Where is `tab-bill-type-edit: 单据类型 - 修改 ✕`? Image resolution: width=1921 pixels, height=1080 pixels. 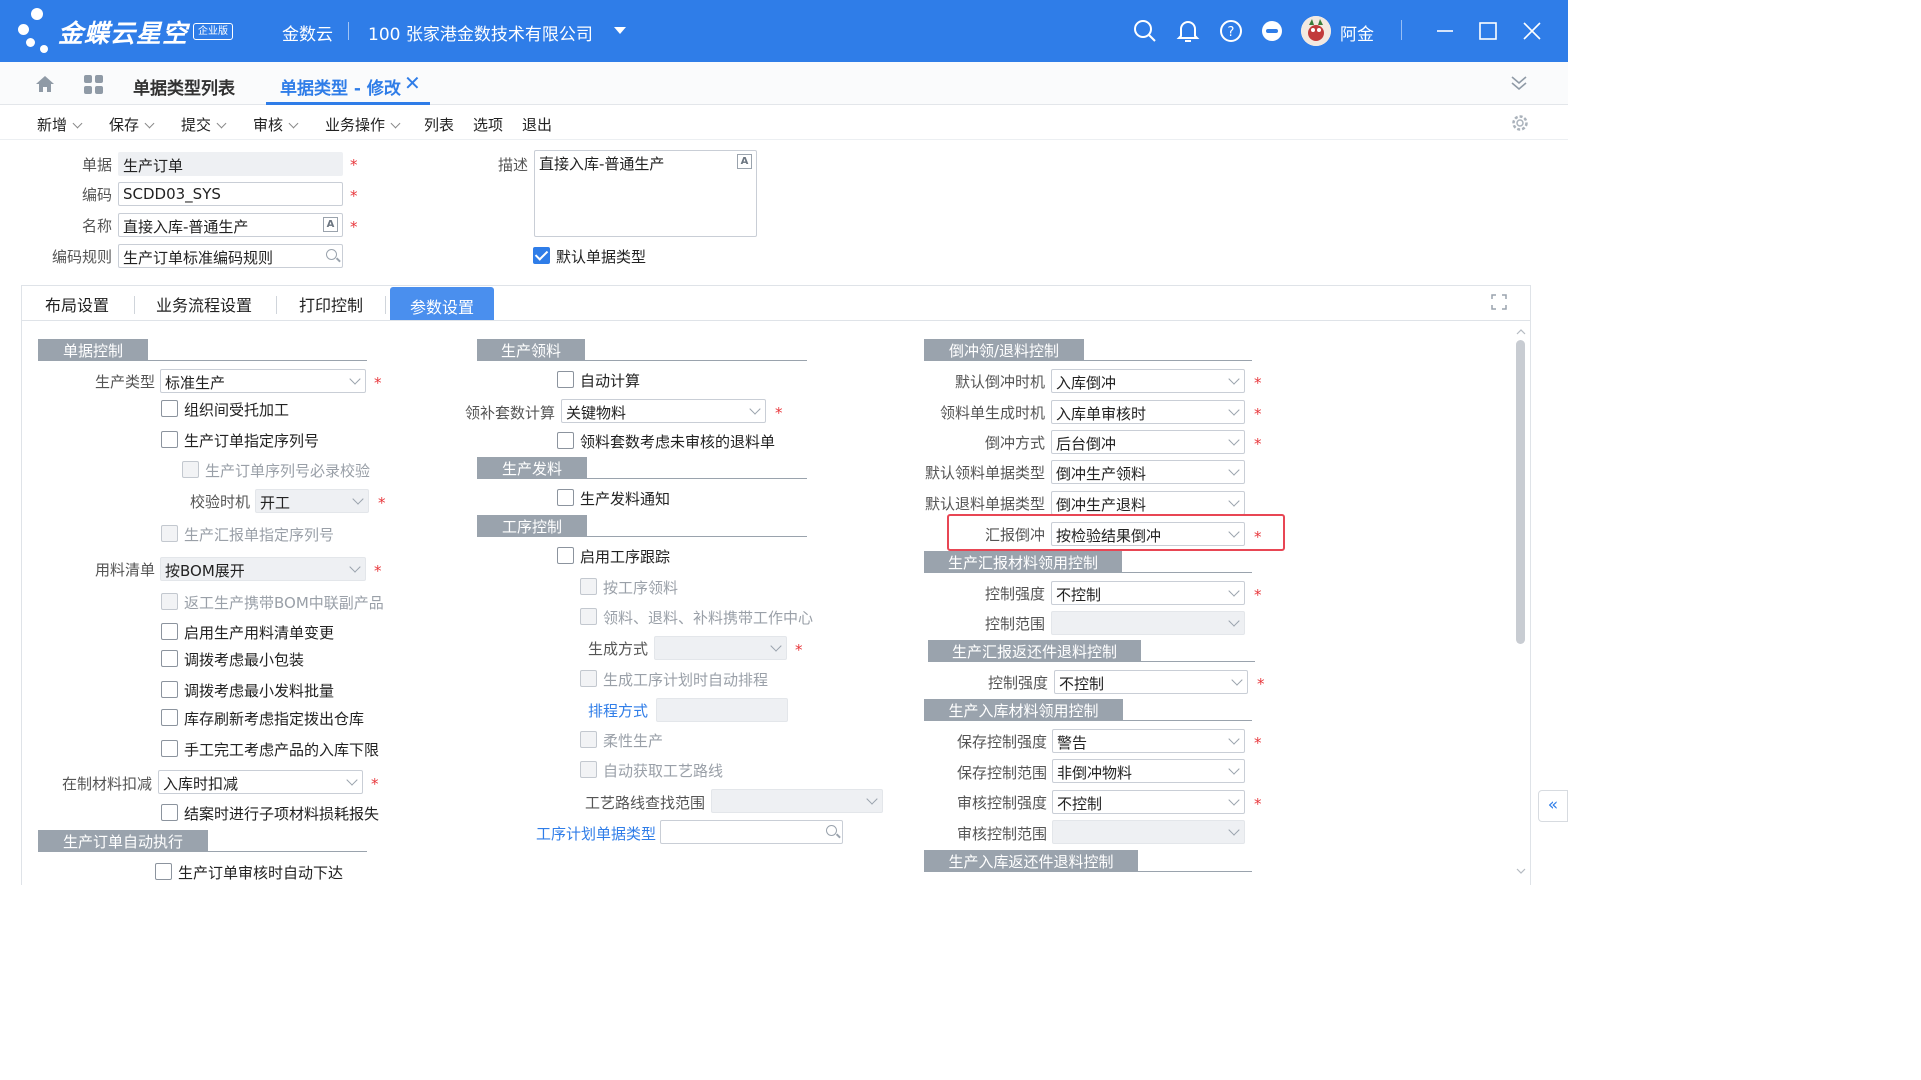 tab-bill-type-edit: 单据类型 - 修改 ✕ is located at coordinates (348, 83).